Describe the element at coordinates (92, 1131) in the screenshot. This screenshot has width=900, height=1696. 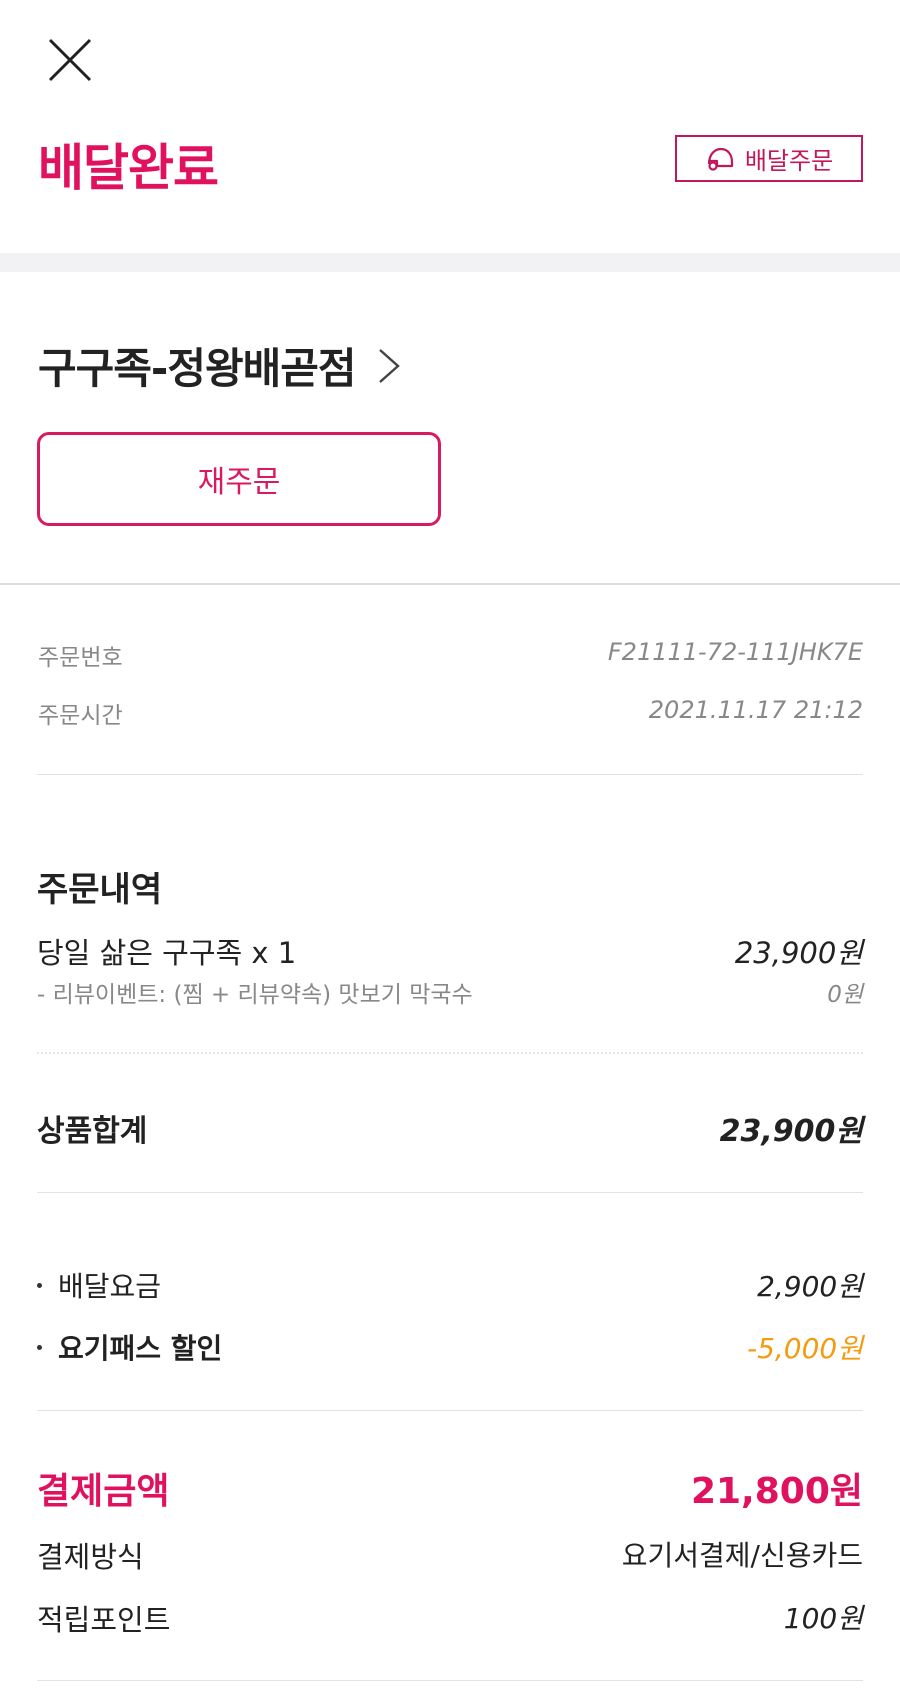
I see `subtotal-label: 상품합계` at that location.